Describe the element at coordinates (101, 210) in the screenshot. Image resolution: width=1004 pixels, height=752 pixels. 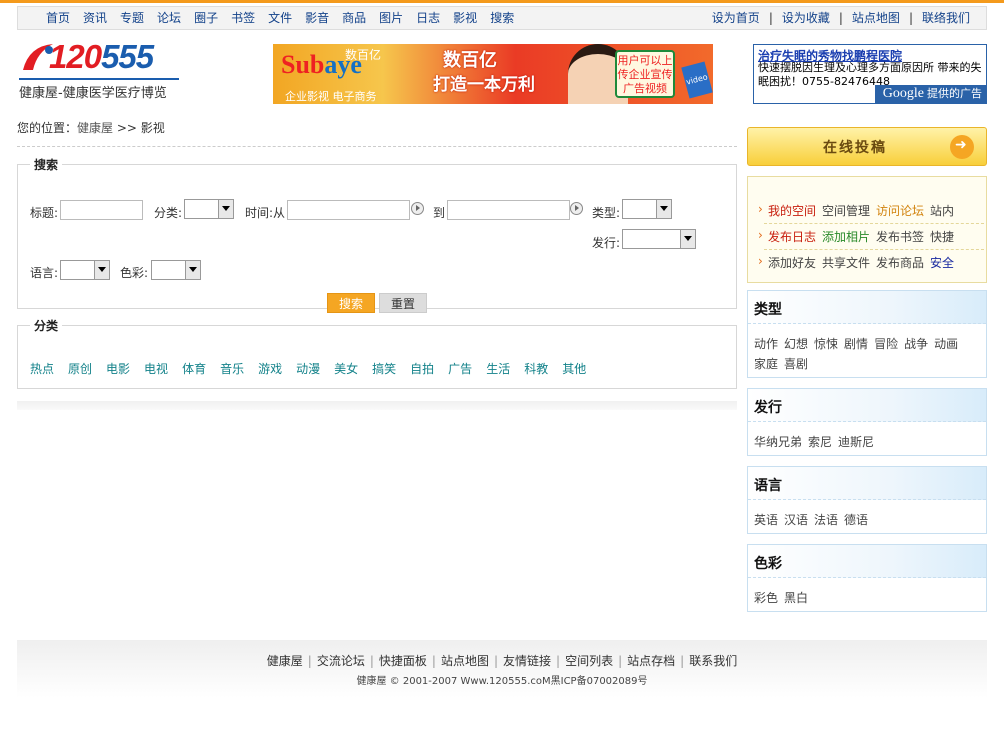
I see `title-input` at that location.